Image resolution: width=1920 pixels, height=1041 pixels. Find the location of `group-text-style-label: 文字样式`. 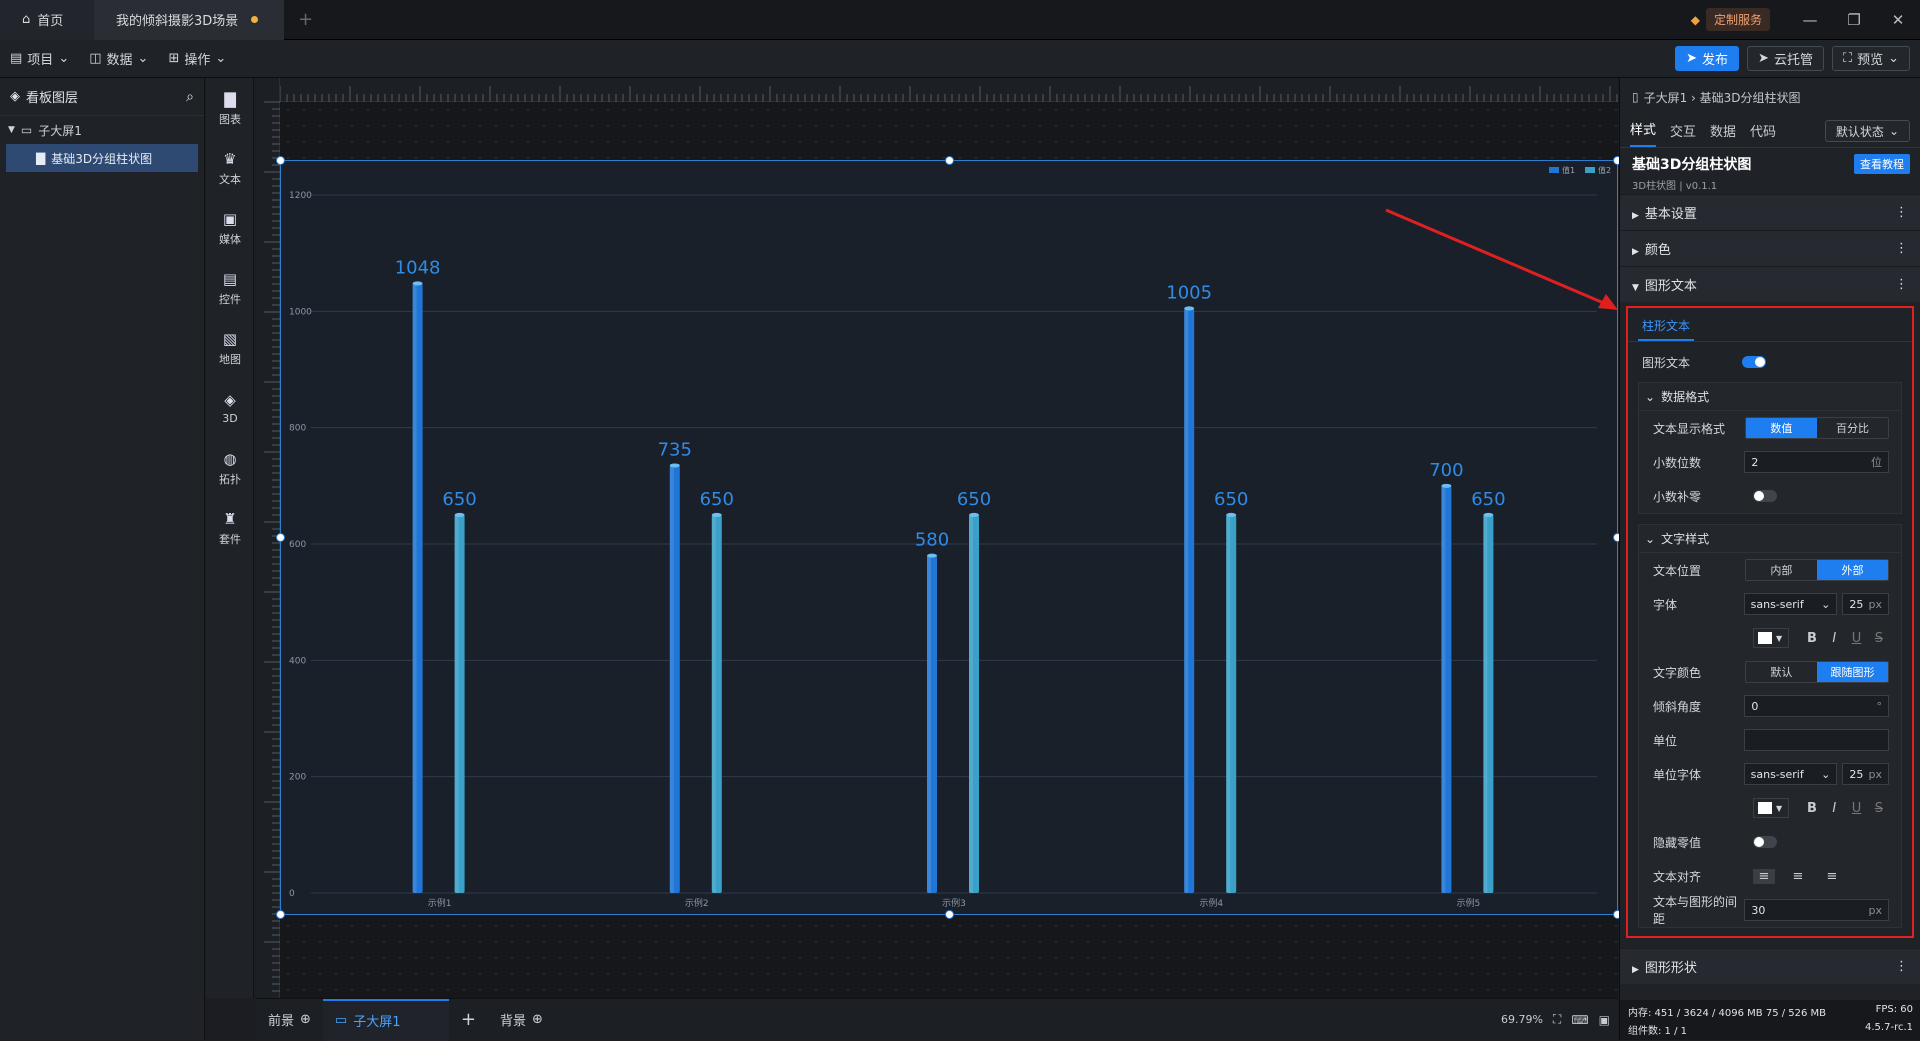

group-text-style-label: 文字样式 is located at coordinates (1685, 539).